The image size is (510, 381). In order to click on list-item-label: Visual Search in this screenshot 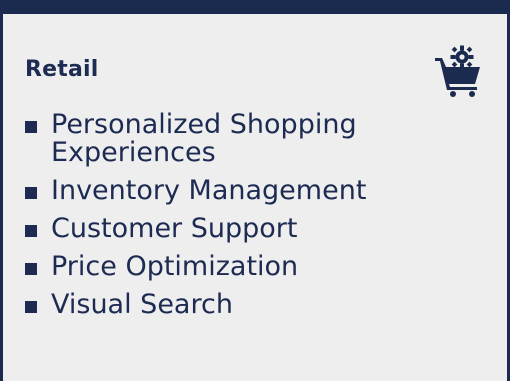, I will do `click(142, 304)`.